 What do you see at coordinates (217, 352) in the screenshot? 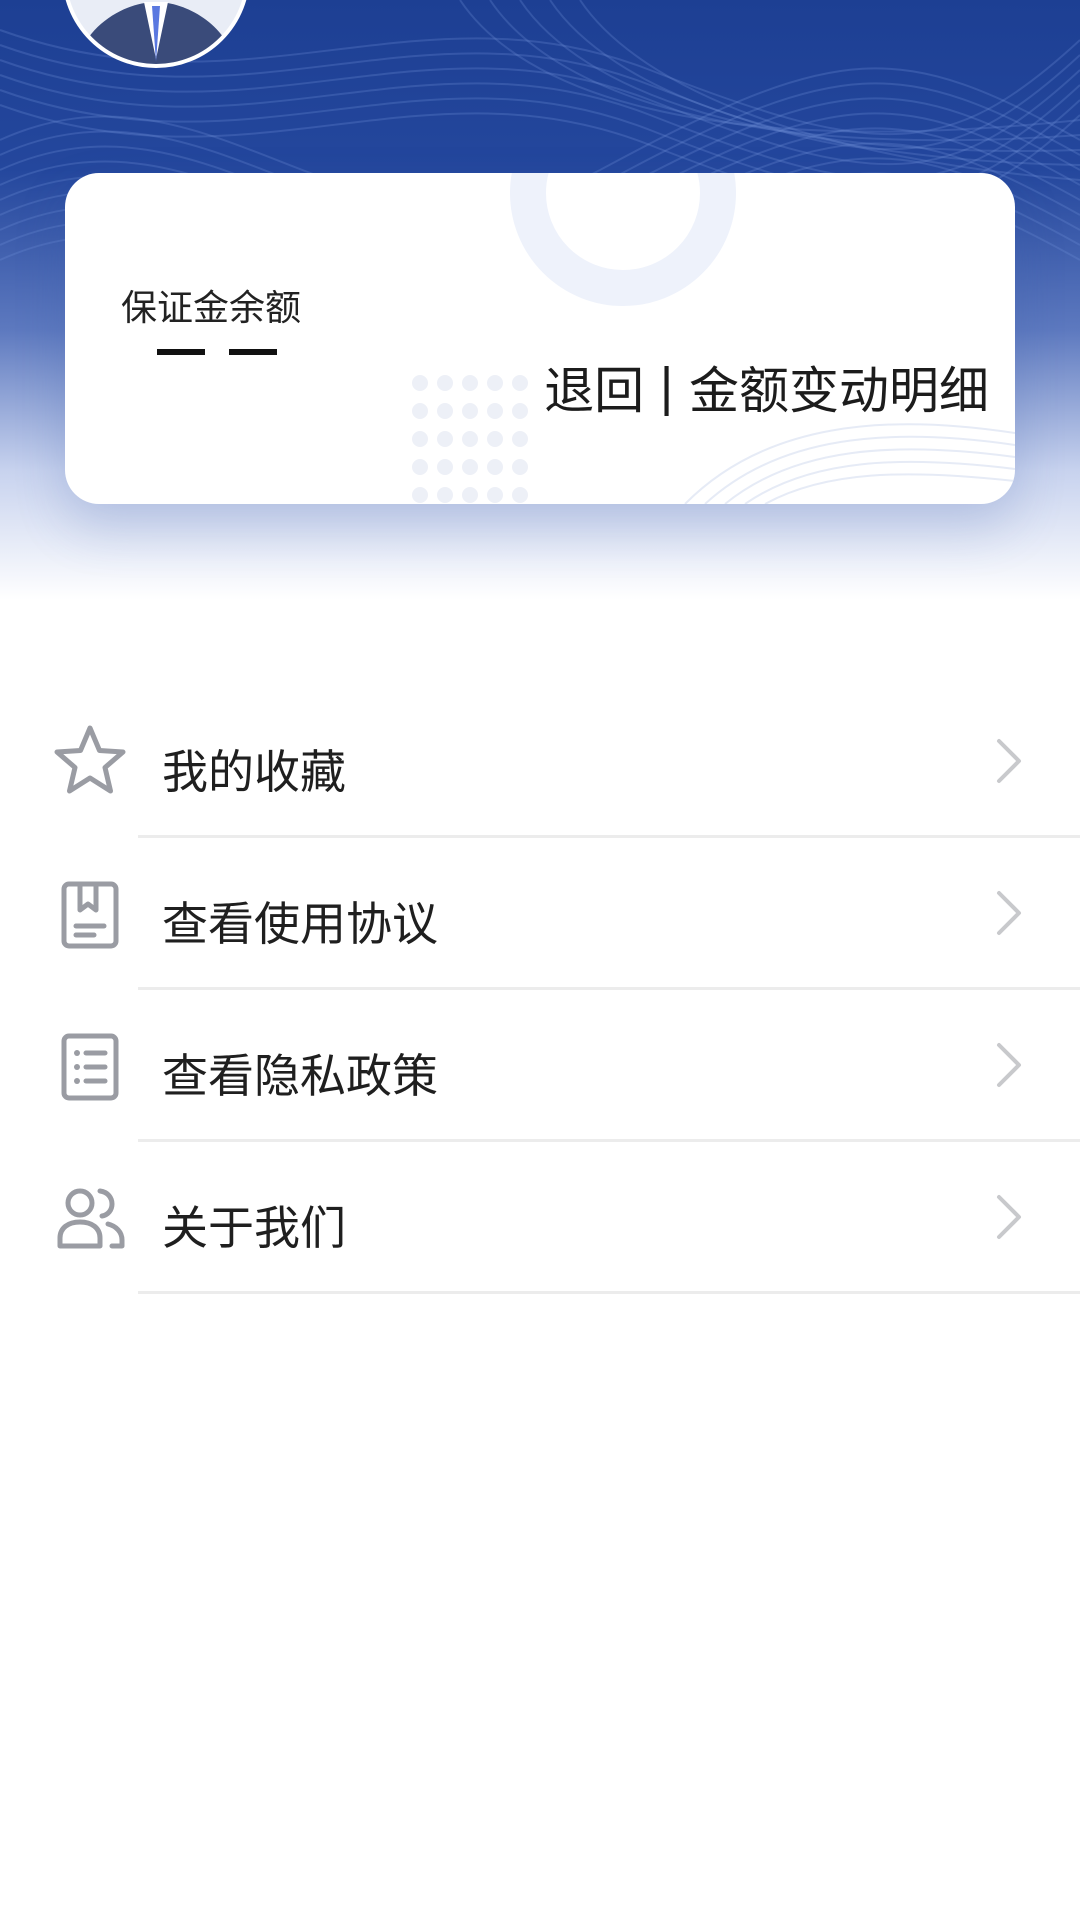
I see `deposit-balance-placeholder` at bounding box center [217, 352].